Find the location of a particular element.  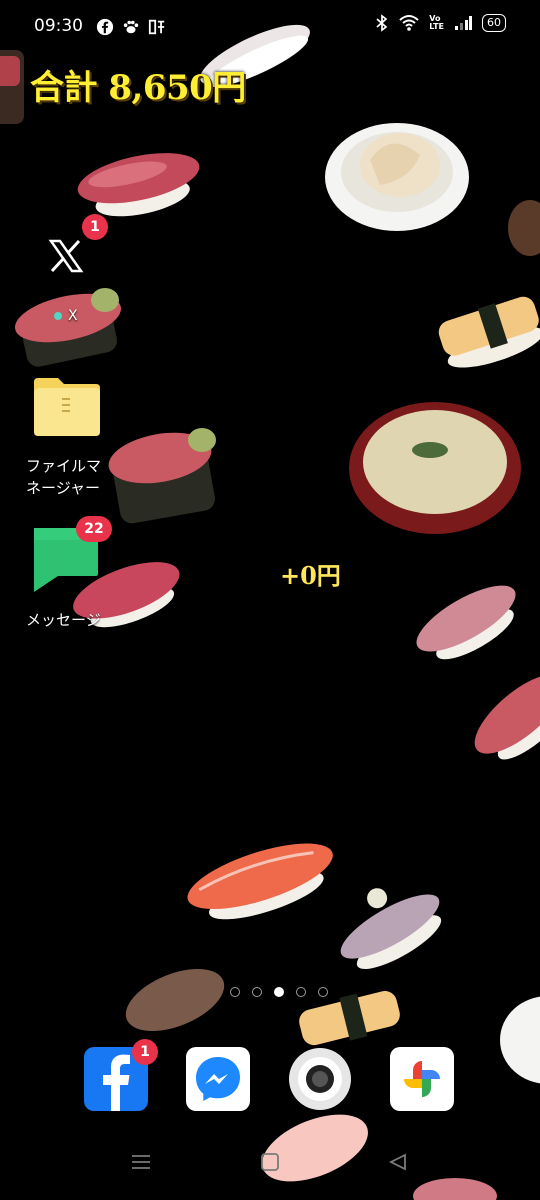

volte-icon: Vo LTE is located at coordinates (436, 22).